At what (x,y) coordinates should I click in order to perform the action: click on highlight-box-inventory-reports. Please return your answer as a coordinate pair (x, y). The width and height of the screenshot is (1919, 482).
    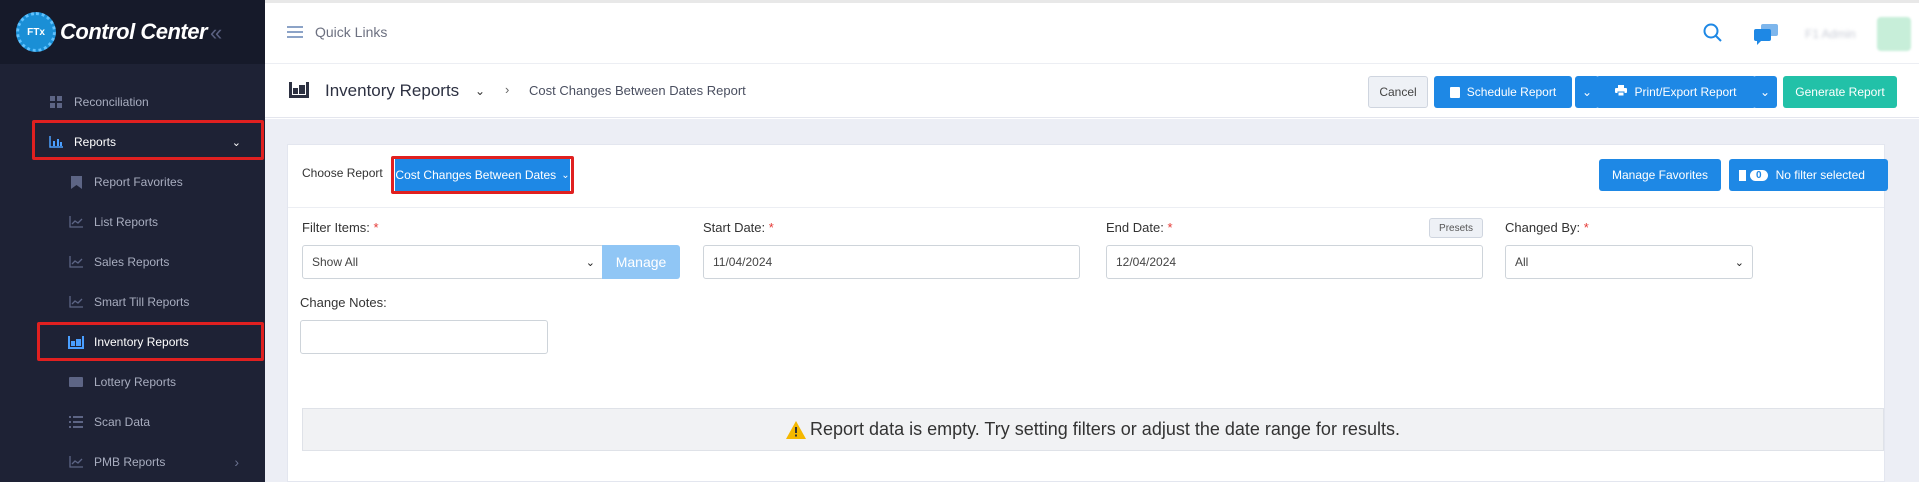
    Looking at the image, I should click on (150, 341).